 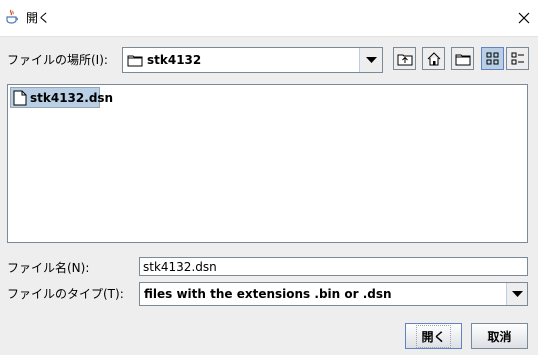 I want to click on filetype-dropdown-button, so click(x=516, y=294).